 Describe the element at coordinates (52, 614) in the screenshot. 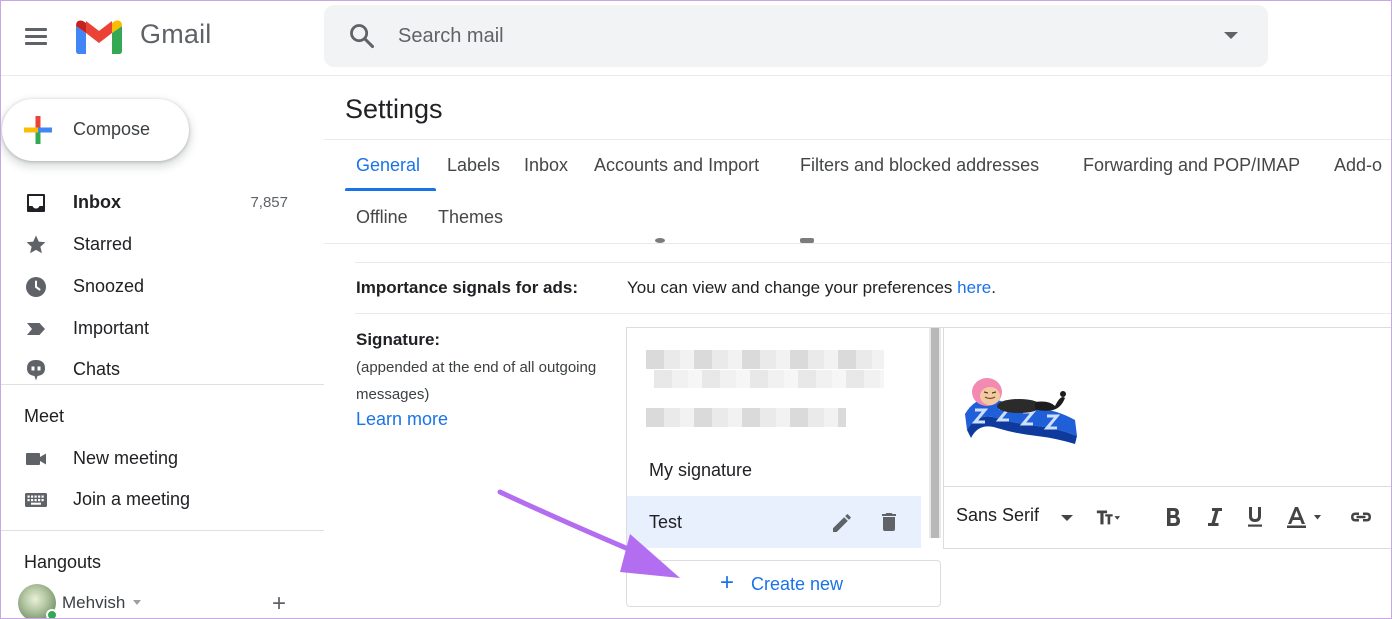

I see `online-status-dot` at that location.